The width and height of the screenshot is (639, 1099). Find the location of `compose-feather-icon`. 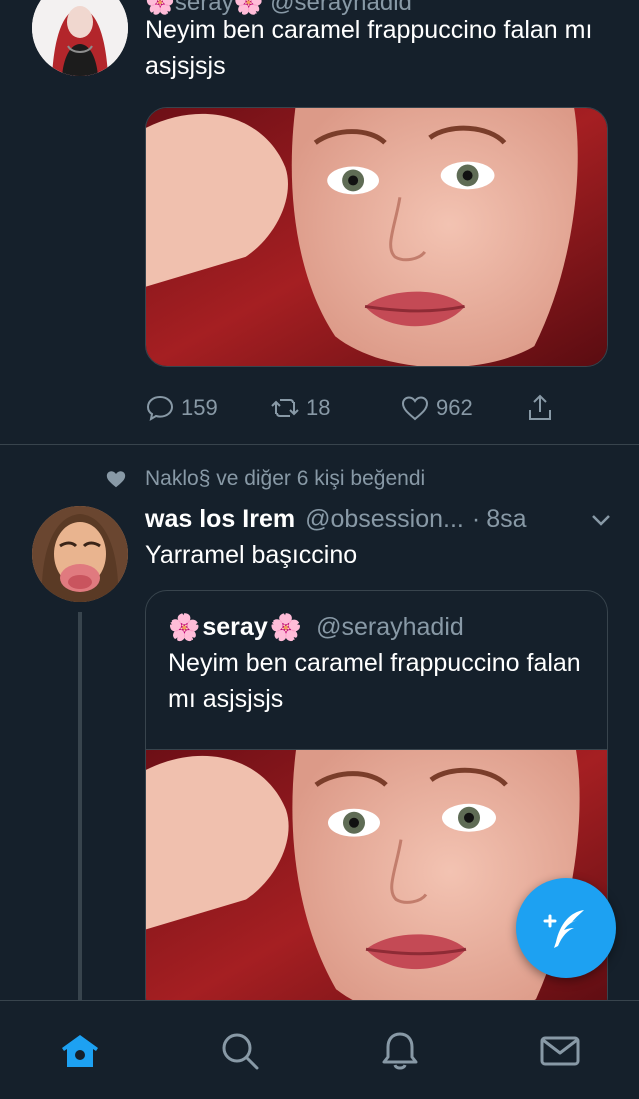

compose-feather-icon is located at coordinates (563, 929).